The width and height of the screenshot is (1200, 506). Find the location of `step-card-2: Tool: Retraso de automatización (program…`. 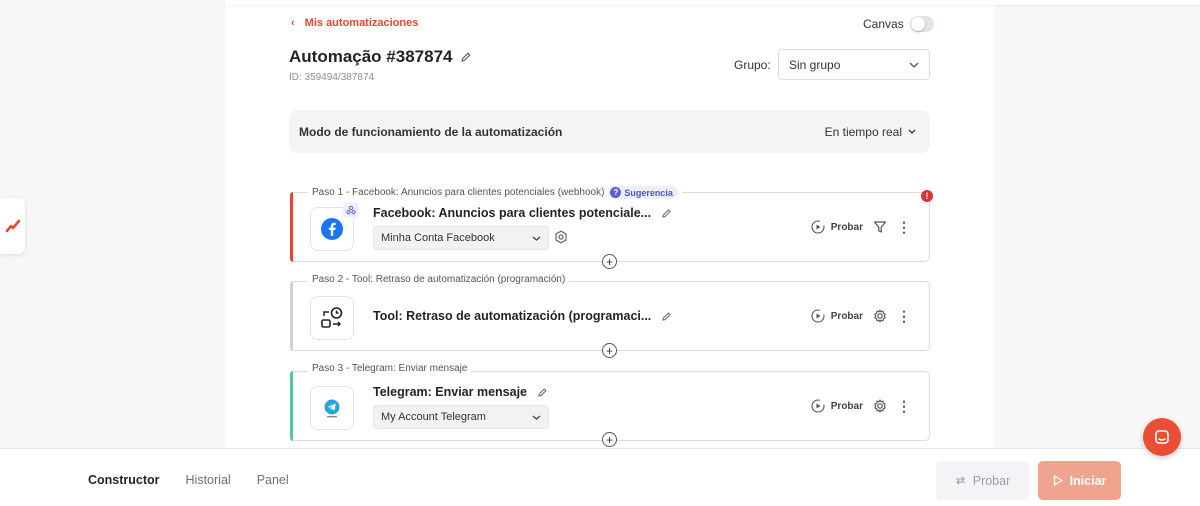

step-card-2: Tool: Retraso de automatización (program… is located at coordinates (610, 316).